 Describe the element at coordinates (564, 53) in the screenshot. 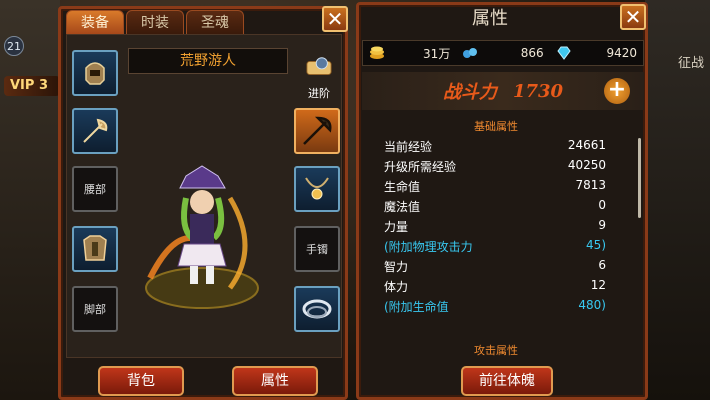

I see `diamond-icon` at that location.